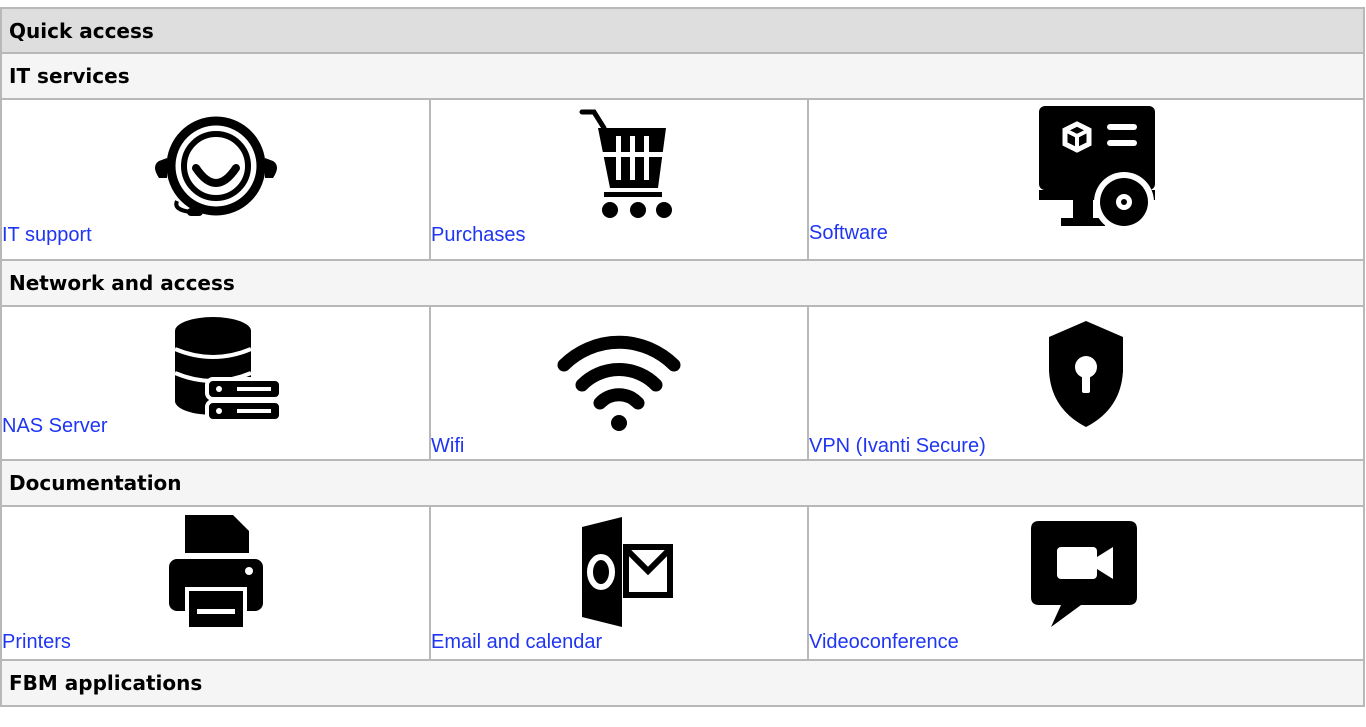 The image size is (1366, 727). Describe the element at coordinates (1097, 169) in the screenshot. I see `software-install-icon` at that location.